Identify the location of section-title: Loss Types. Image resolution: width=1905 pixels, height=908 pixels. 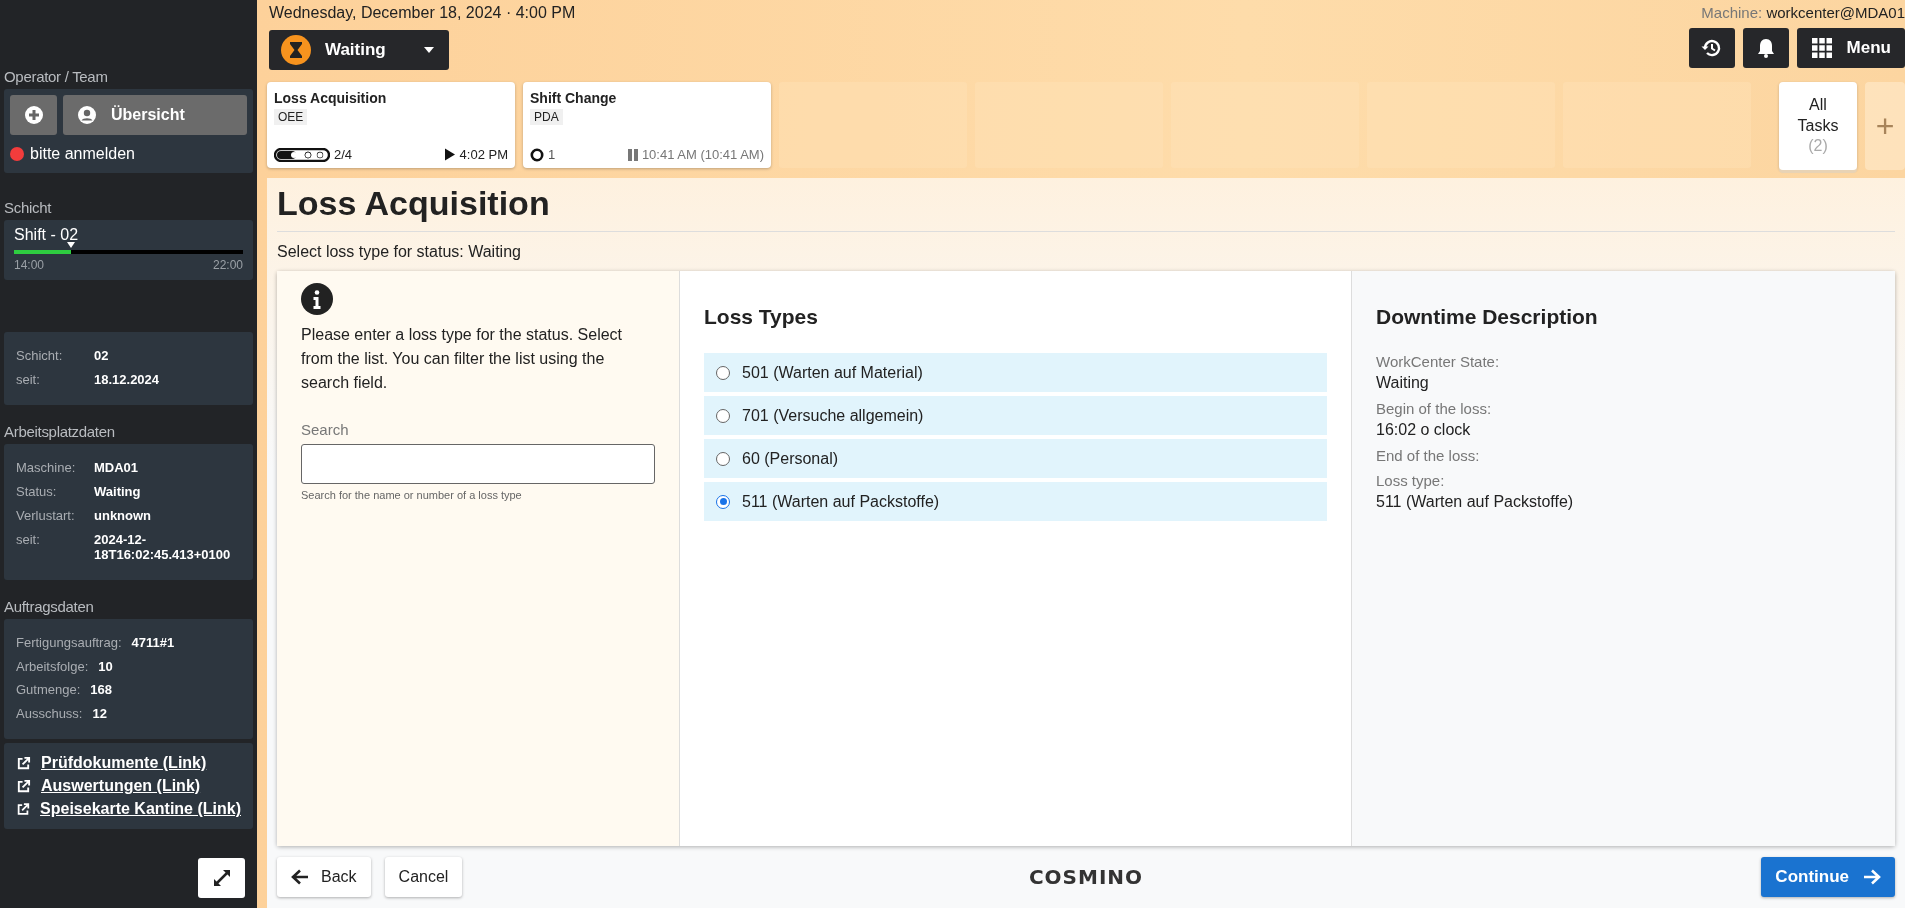
(761, 317).